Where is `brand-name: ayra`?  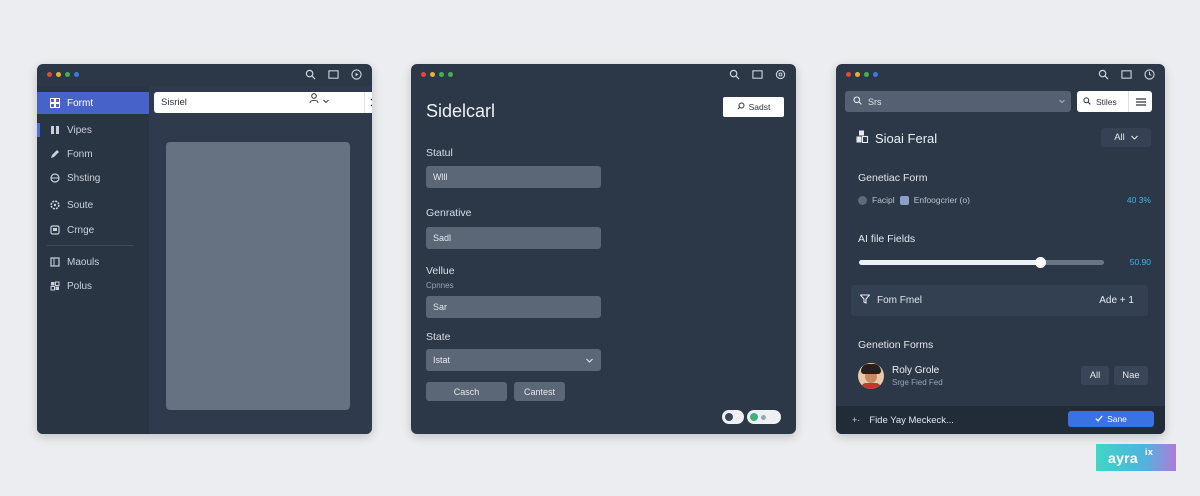
brand-name: ayra is located at coordinates (1123, 457).